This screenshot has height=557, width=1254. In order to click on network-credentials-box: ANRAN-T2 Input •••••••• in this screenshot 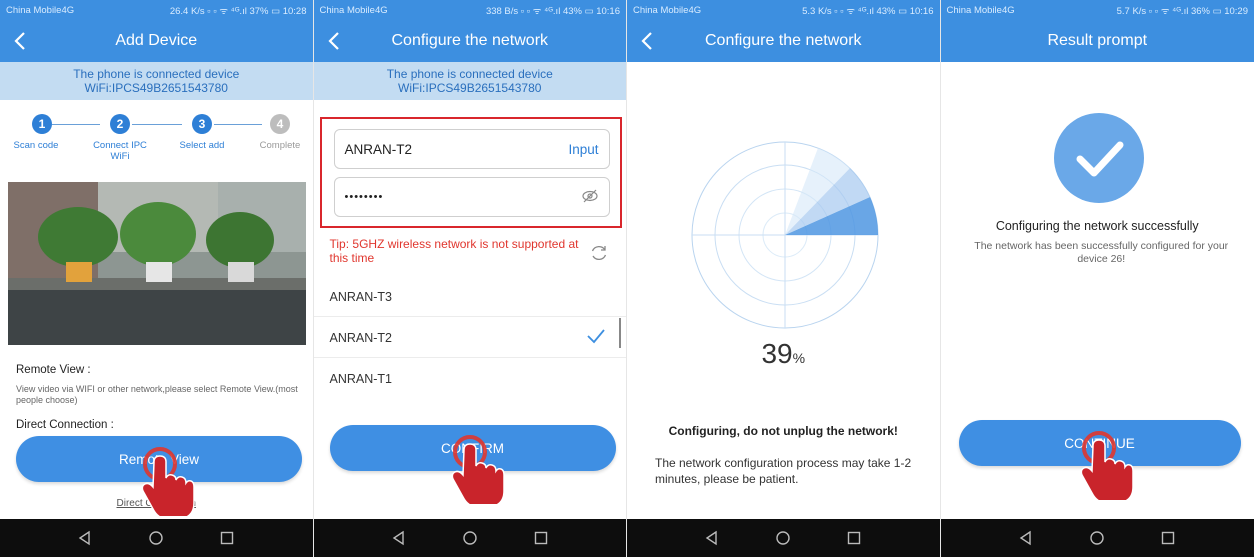, I will do `click(470, 172)`.